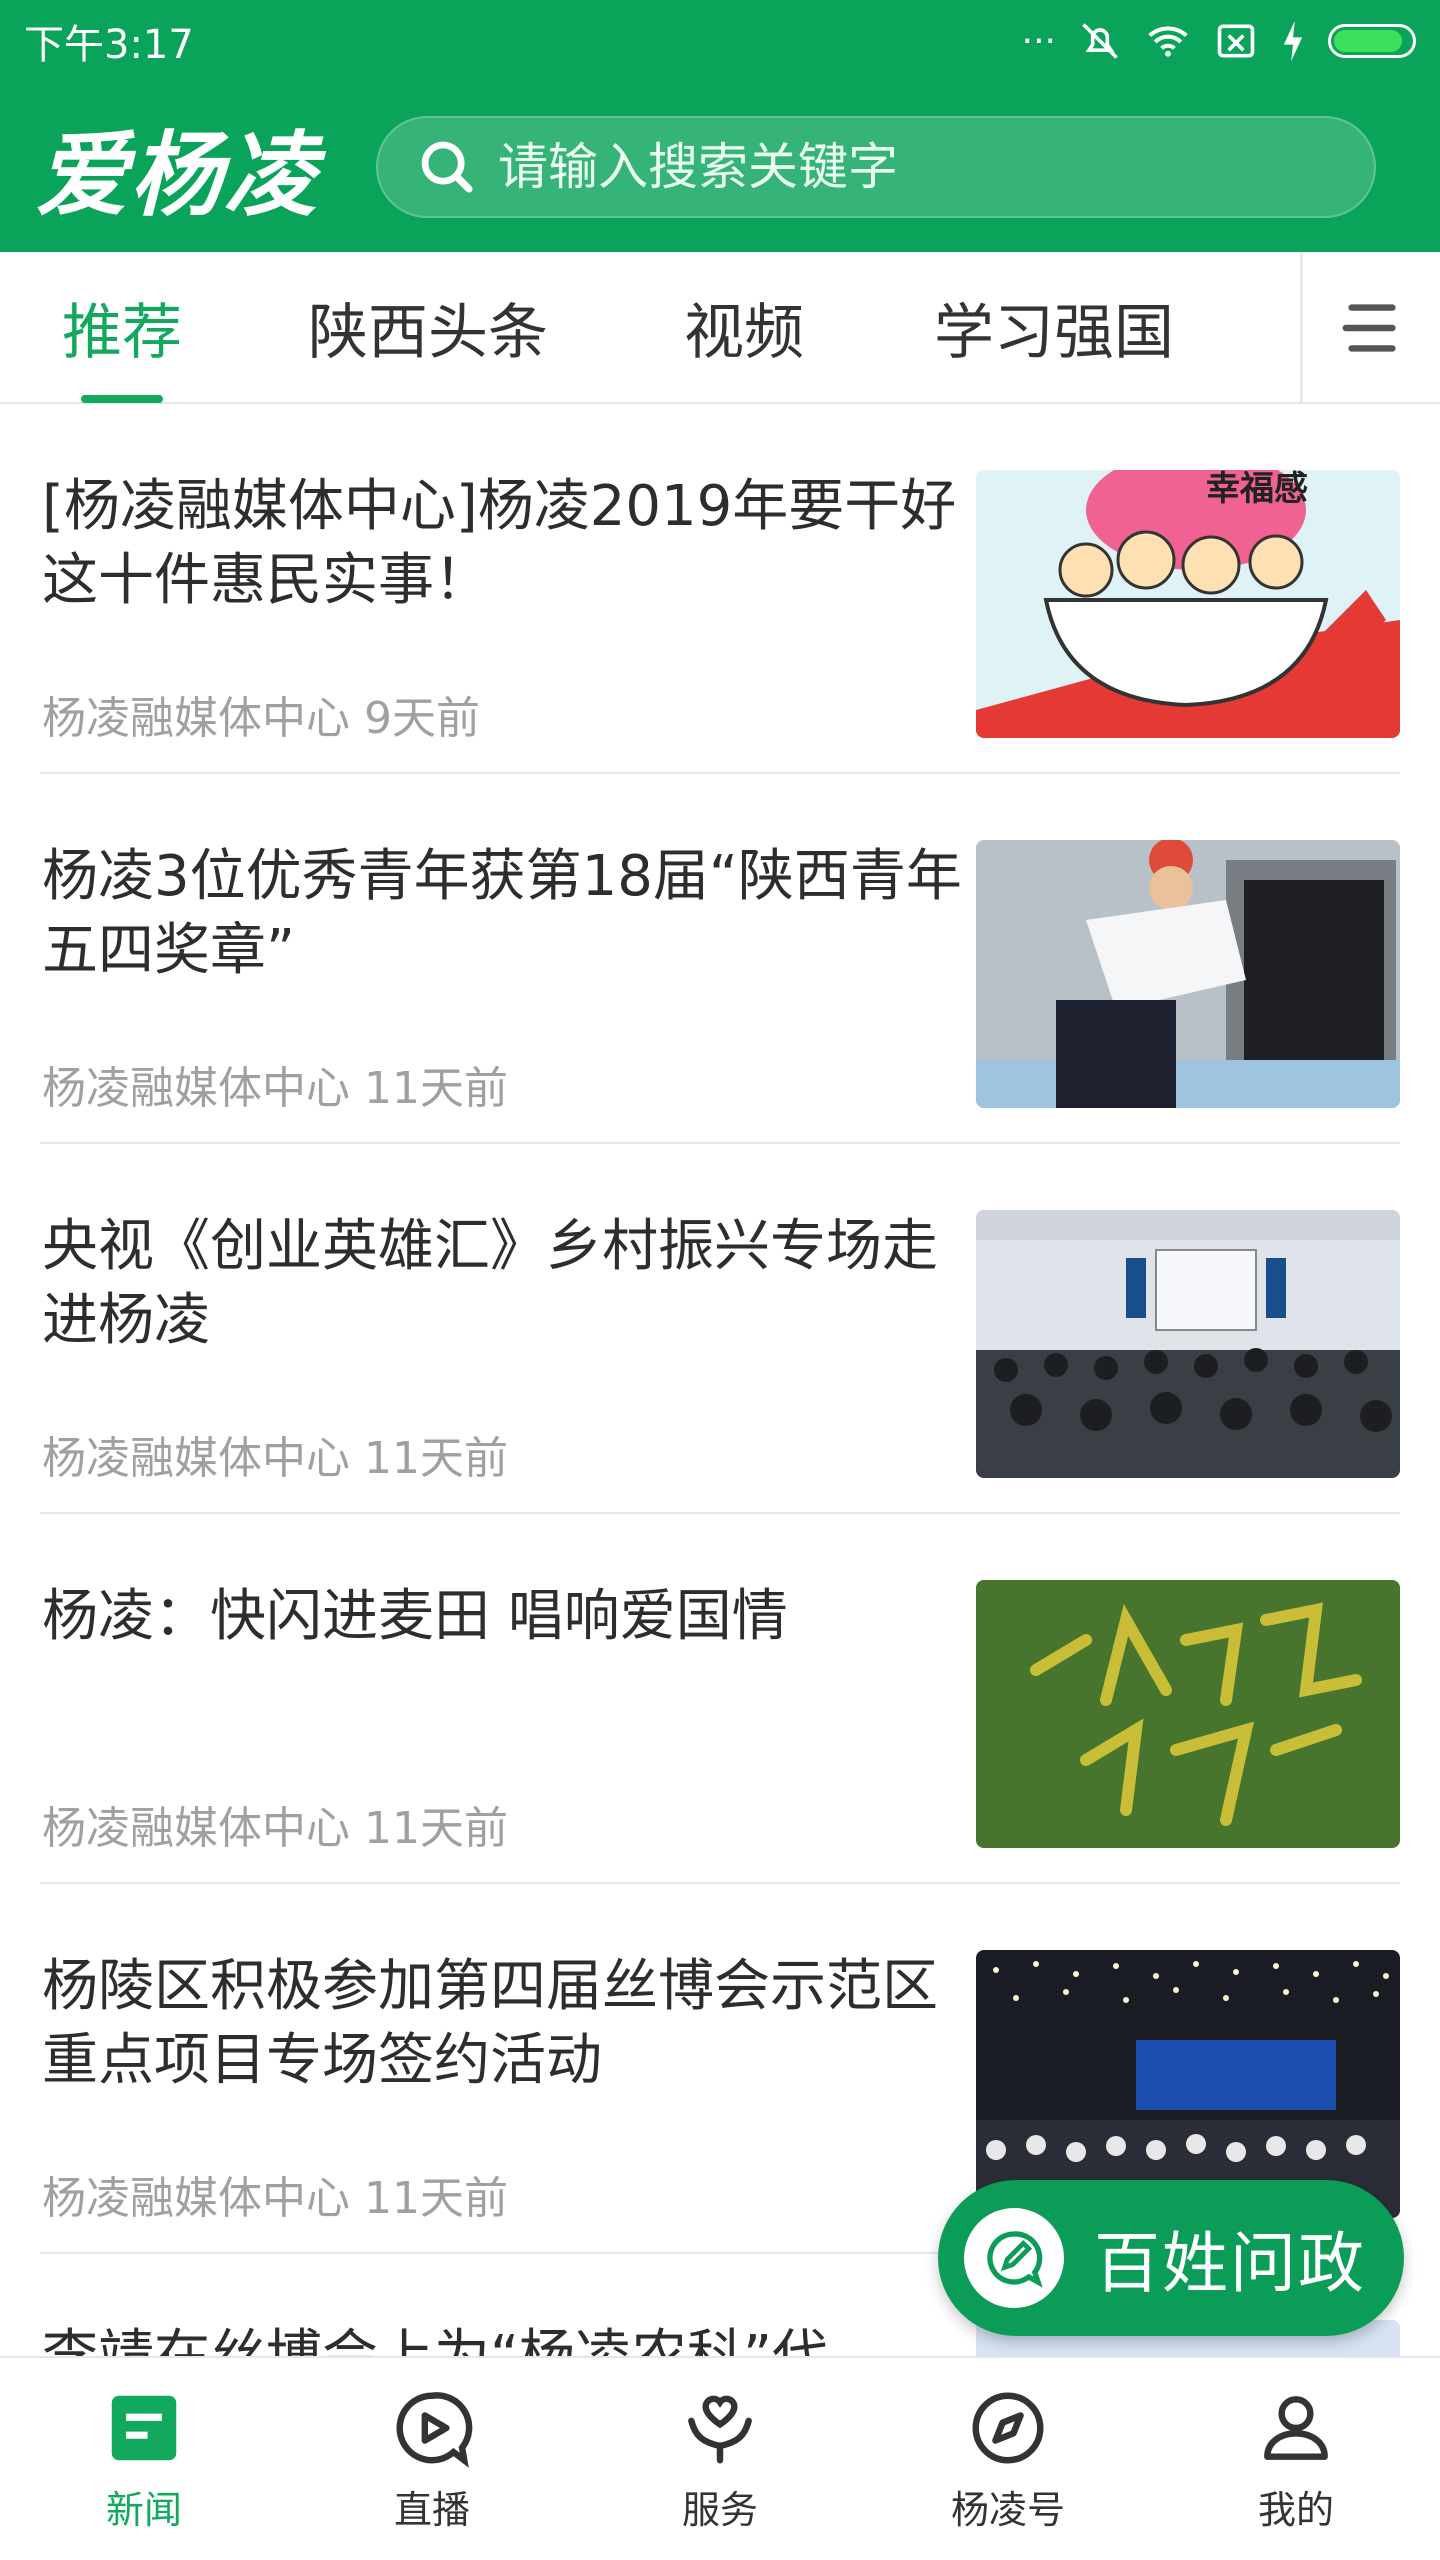 This screenshot has width=1440, height=2560. What do you see at coordinates (1188, 604) in the screenshot?
I see `news-thumbnail: 幸福感` at bounding box center [1188, 604].